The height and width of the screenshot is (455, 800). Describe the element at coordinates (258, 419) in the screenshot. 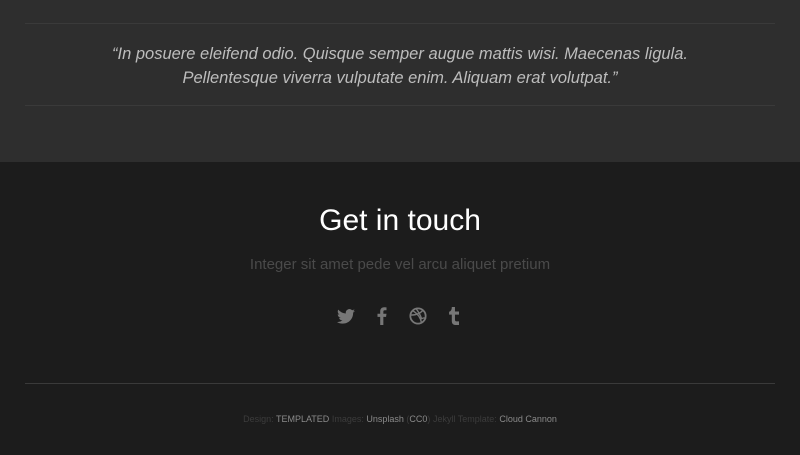

I see `design-label: Design:` at that location.